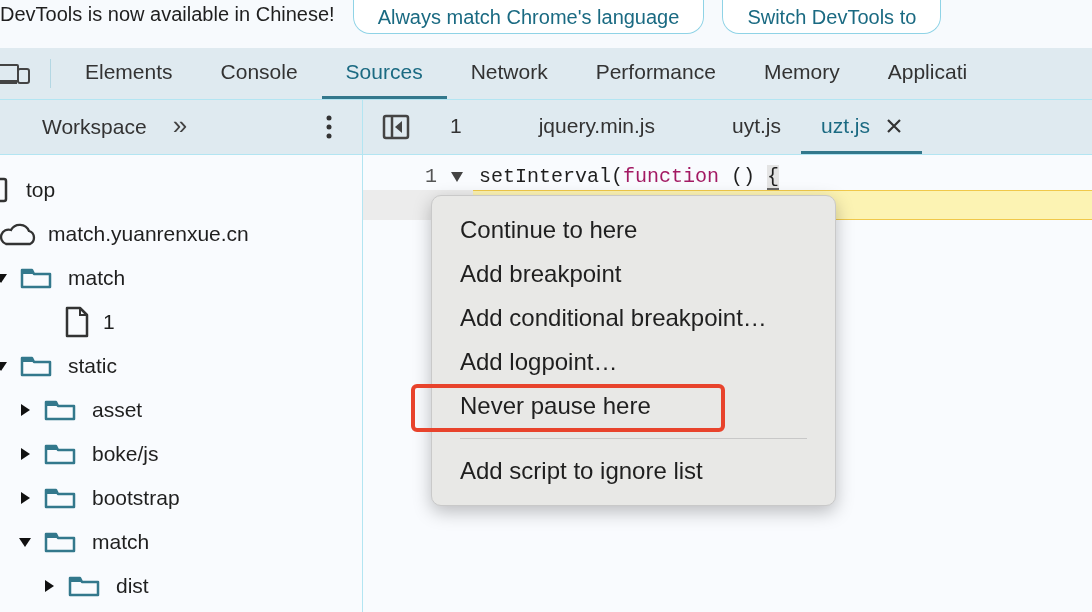 The height and width of the screenshot is (612, 1092). Describe the element at coordinates (509, 73) in the screenshot. I see `panel-tab: Network` at that location.